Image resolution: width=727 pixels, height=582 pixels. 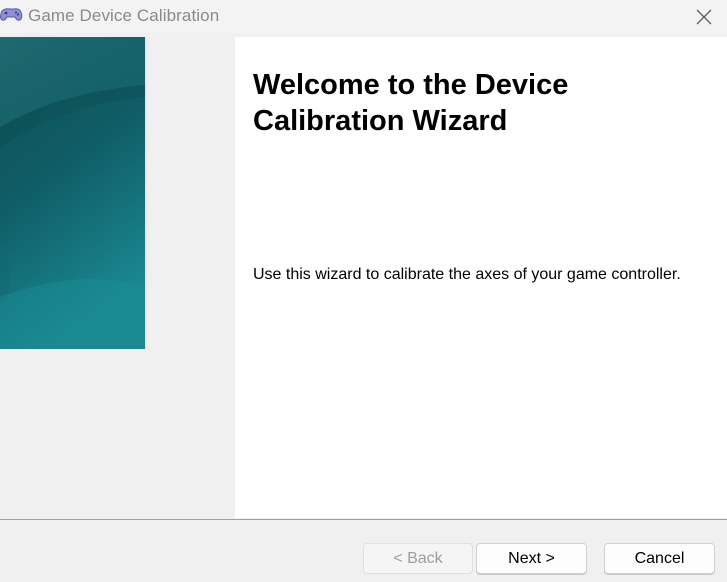 What do you see at coordinates (363, 16) in the screenshot?
I see `title-bar: Game Device Calibration` at bounding box center [363, 16].